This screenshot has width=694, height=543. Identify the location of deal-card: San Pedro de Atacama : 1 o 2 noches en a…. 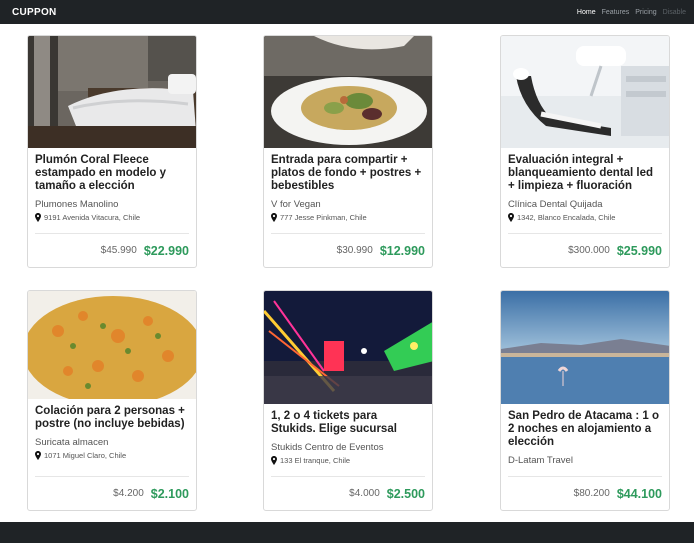
(585, 400).